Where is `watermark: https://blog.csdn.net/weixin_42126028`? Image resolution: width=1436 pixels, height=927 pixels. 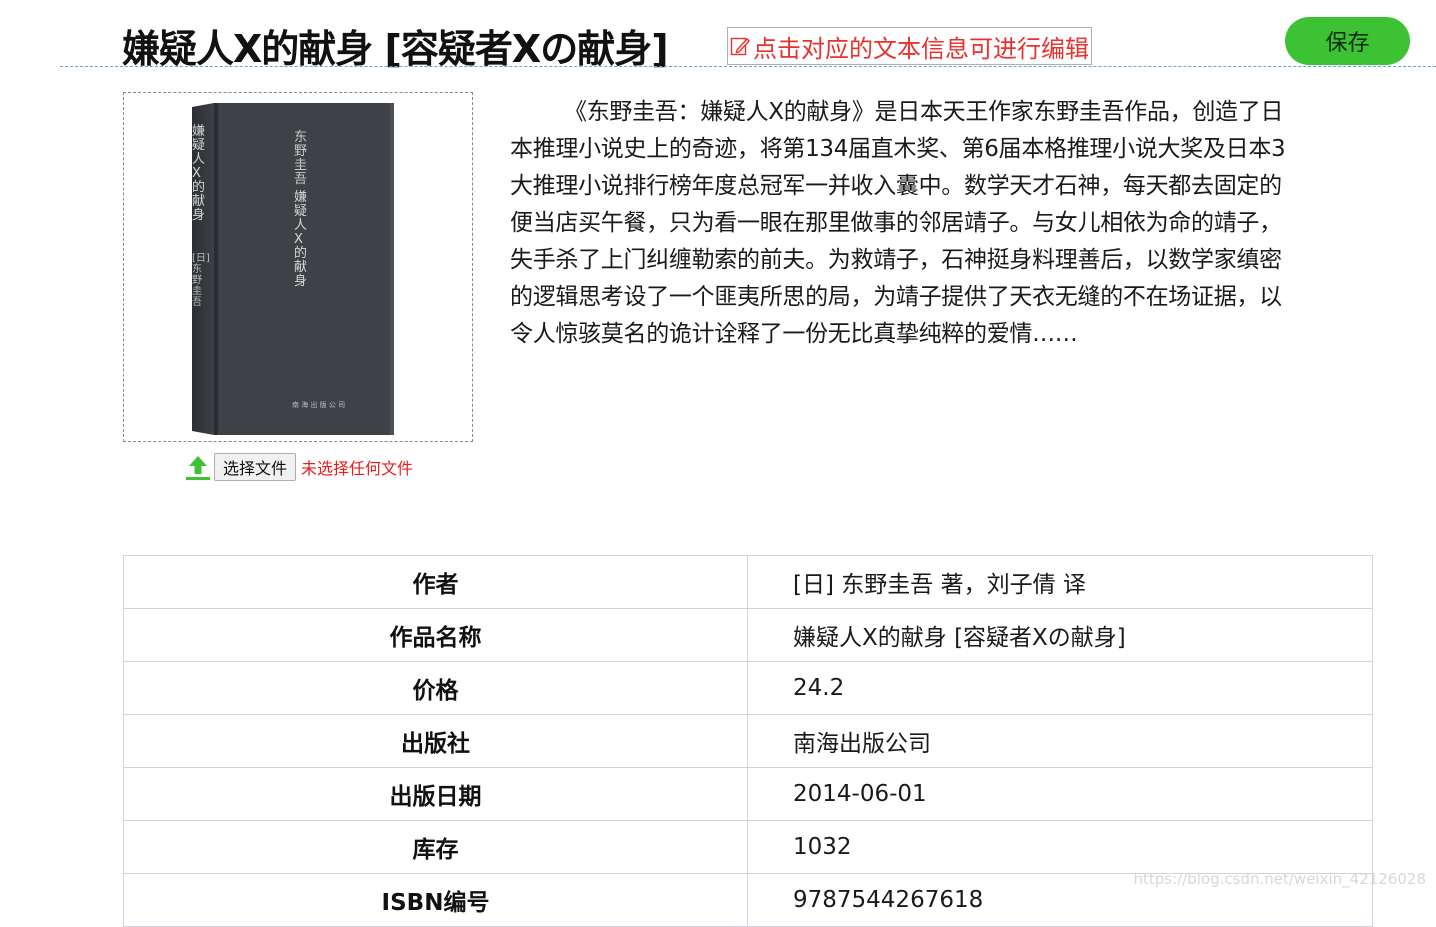 watermark: https://blog.csdn.net/weixin_42126028 is located at coordinates (1279, 879).